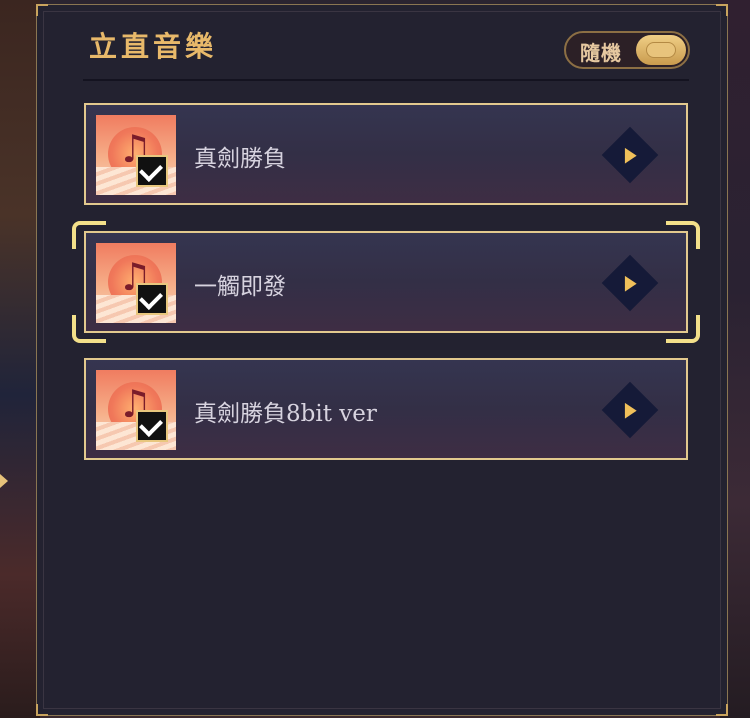 The image size is (750, 718). I want to click on song-item: ♫ 真劍勝負8bit ver, so click(386, 409).